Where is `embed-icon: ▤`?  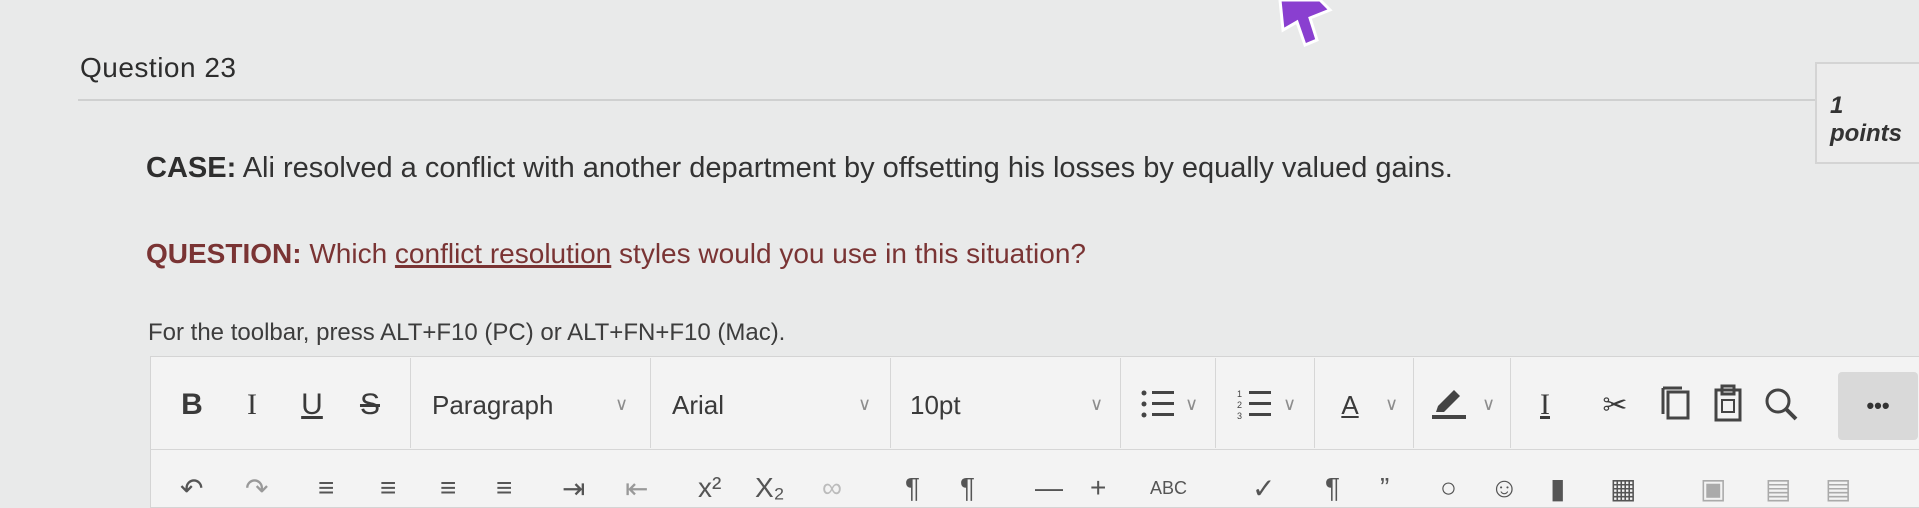
embed-icon: ▤ is located at coordinates (1778, 488).